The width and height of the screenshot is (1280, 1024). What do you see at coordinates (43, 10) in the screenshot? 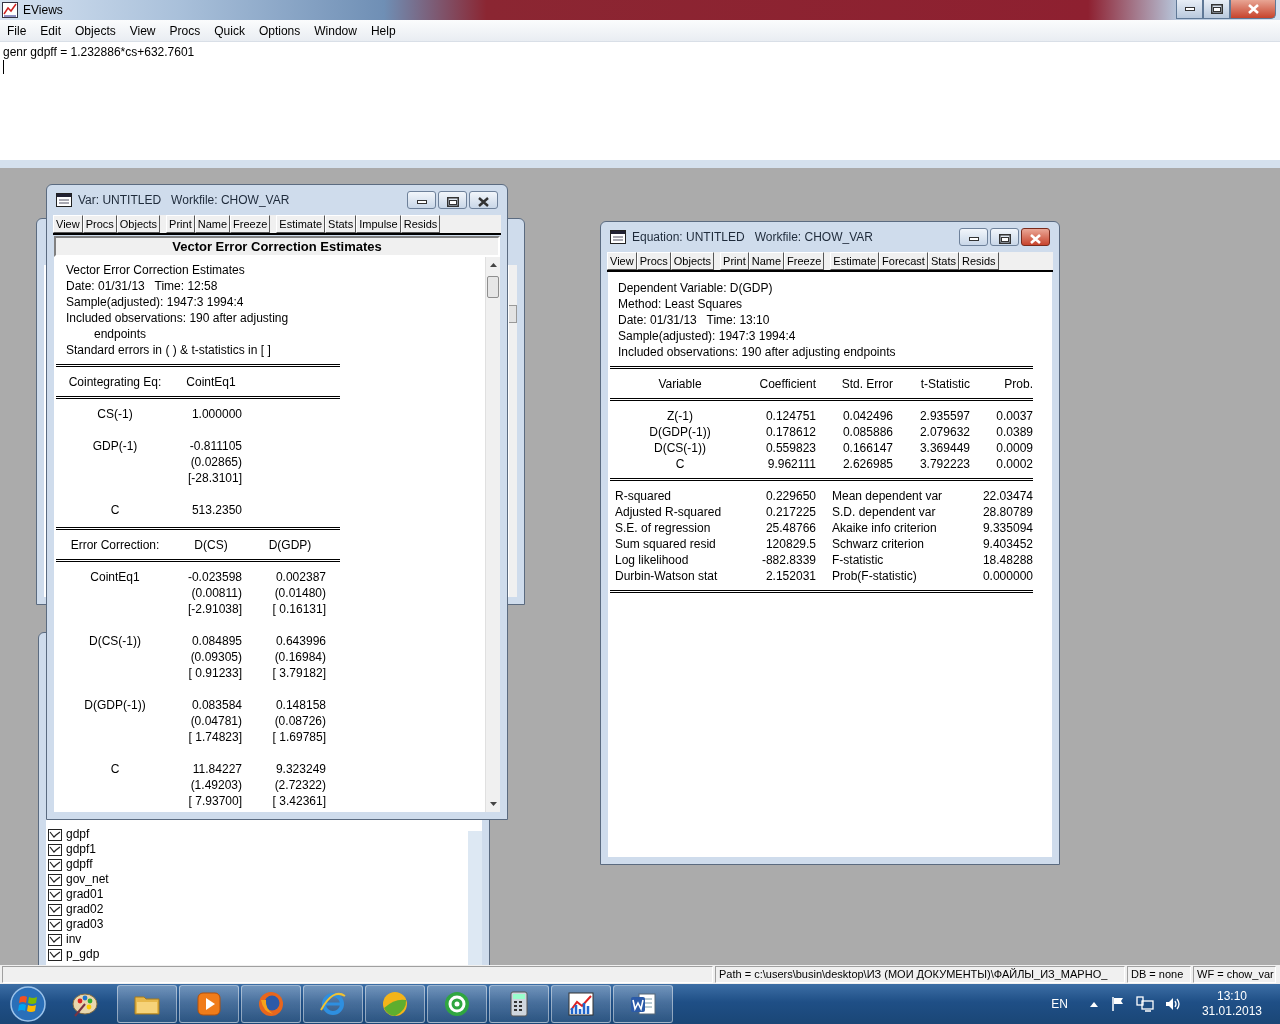
I see `app-title: EViews` at bounding box center [43, 10].